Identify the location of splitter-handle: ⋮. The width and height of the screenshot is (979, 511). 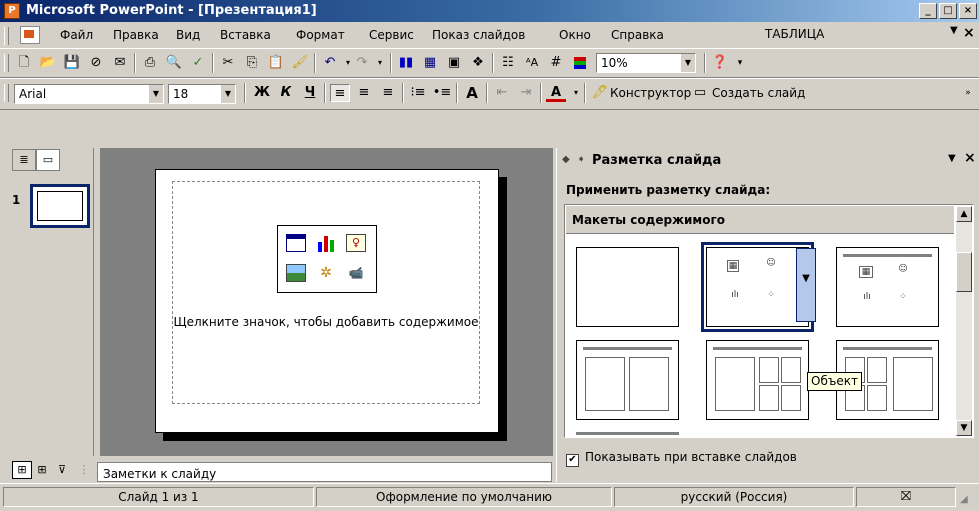
(84, 470).